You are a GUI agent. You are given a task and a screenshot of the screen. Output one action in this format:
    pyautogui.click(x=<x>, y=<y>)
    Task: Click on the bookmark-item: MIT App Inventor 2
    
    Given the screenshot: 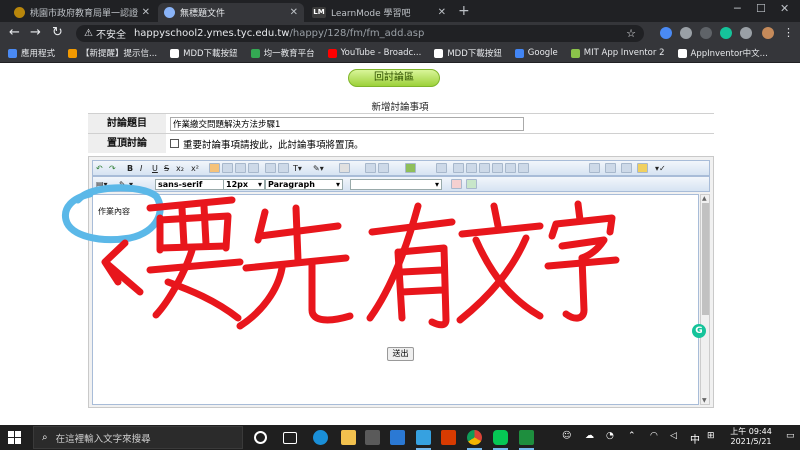 What is the action you would take?
    pyautogui.click(x=617, y=53)
    